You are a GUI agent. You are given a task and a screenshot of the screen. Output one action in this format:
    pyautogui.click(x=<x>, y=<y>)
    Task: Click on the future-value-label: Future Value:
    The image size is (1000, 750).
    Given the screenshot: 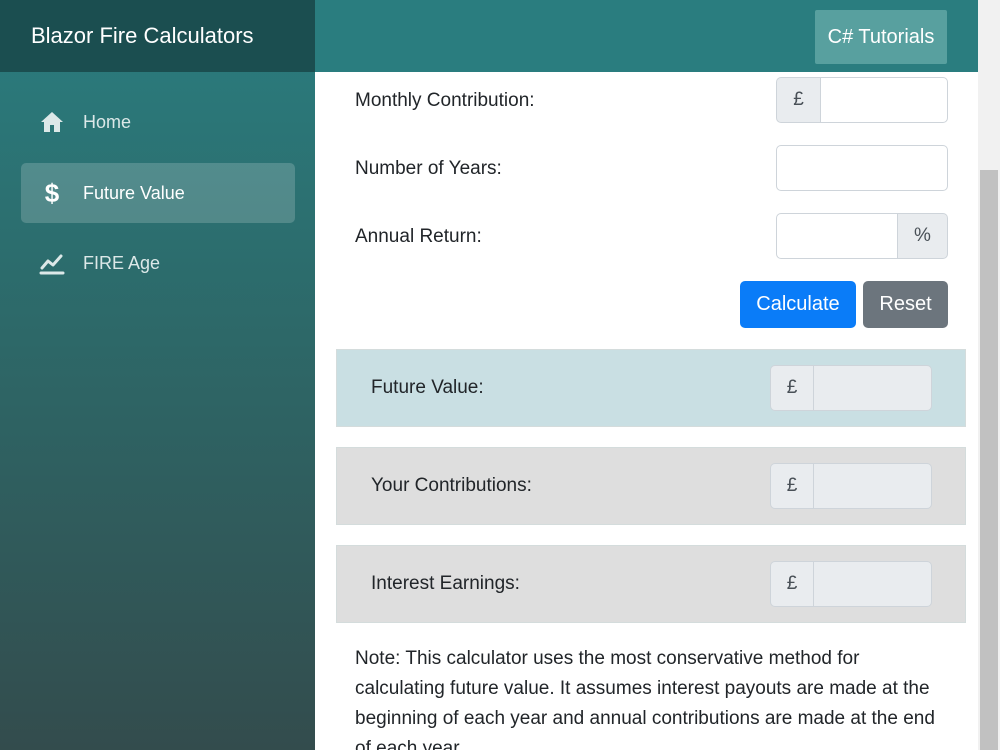 What is the action you would take?
    pyautogui.click(x=427, y=387)
    